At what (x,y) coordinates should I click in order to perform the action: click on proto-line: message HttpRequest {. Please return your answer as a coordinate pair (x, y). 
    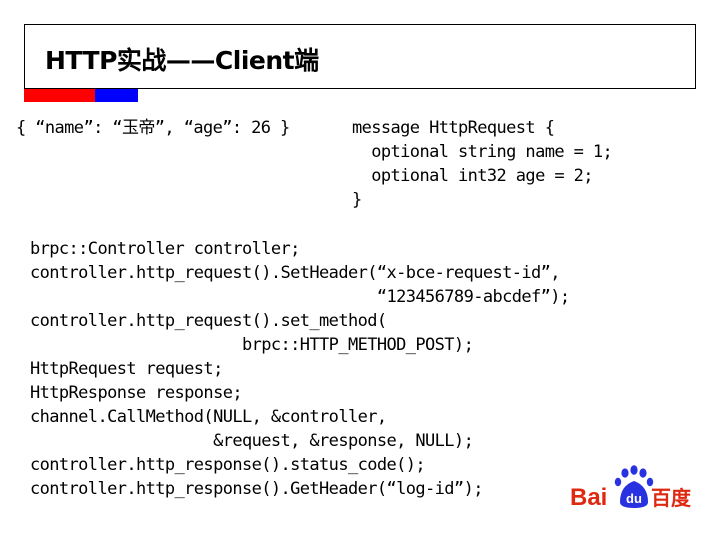
    Looking at the image, I should click on (453, 128).